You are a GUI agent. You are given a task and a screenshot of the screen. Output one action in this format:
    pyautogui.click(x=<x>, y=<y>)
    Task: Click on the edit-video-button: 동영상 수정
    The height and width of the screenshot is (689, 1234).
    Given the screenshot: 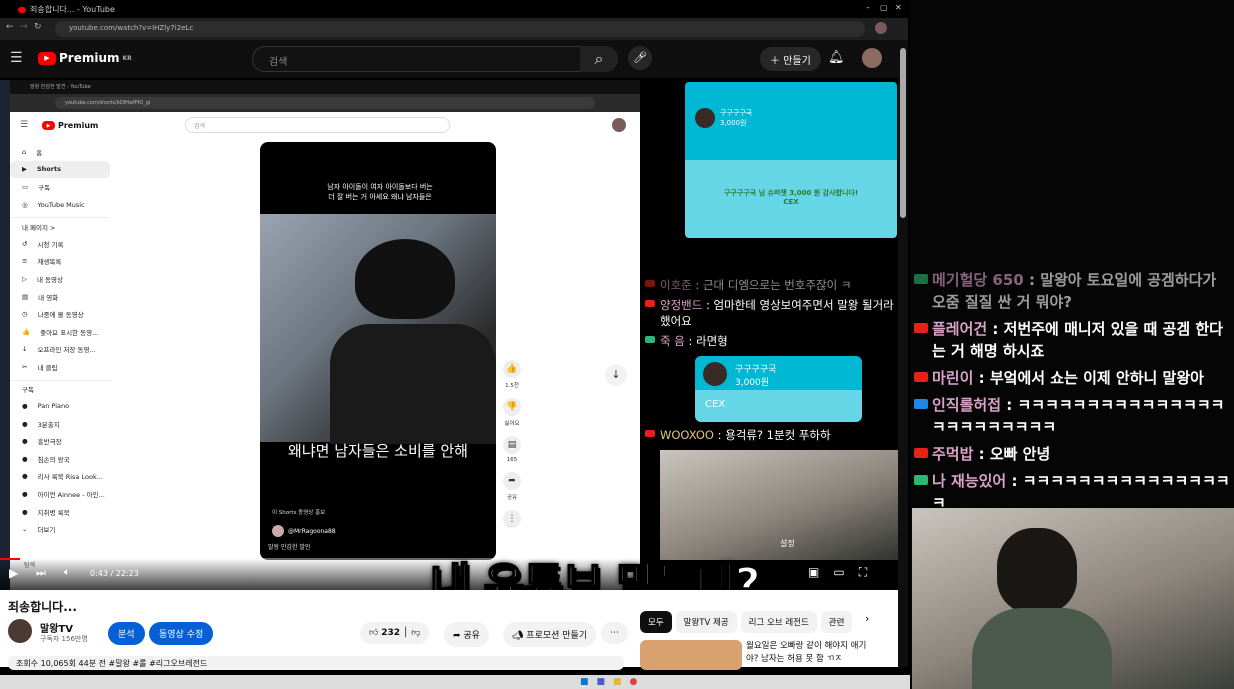 What is the action you would take?
    pyautogui.click(x=181, y=633)
    